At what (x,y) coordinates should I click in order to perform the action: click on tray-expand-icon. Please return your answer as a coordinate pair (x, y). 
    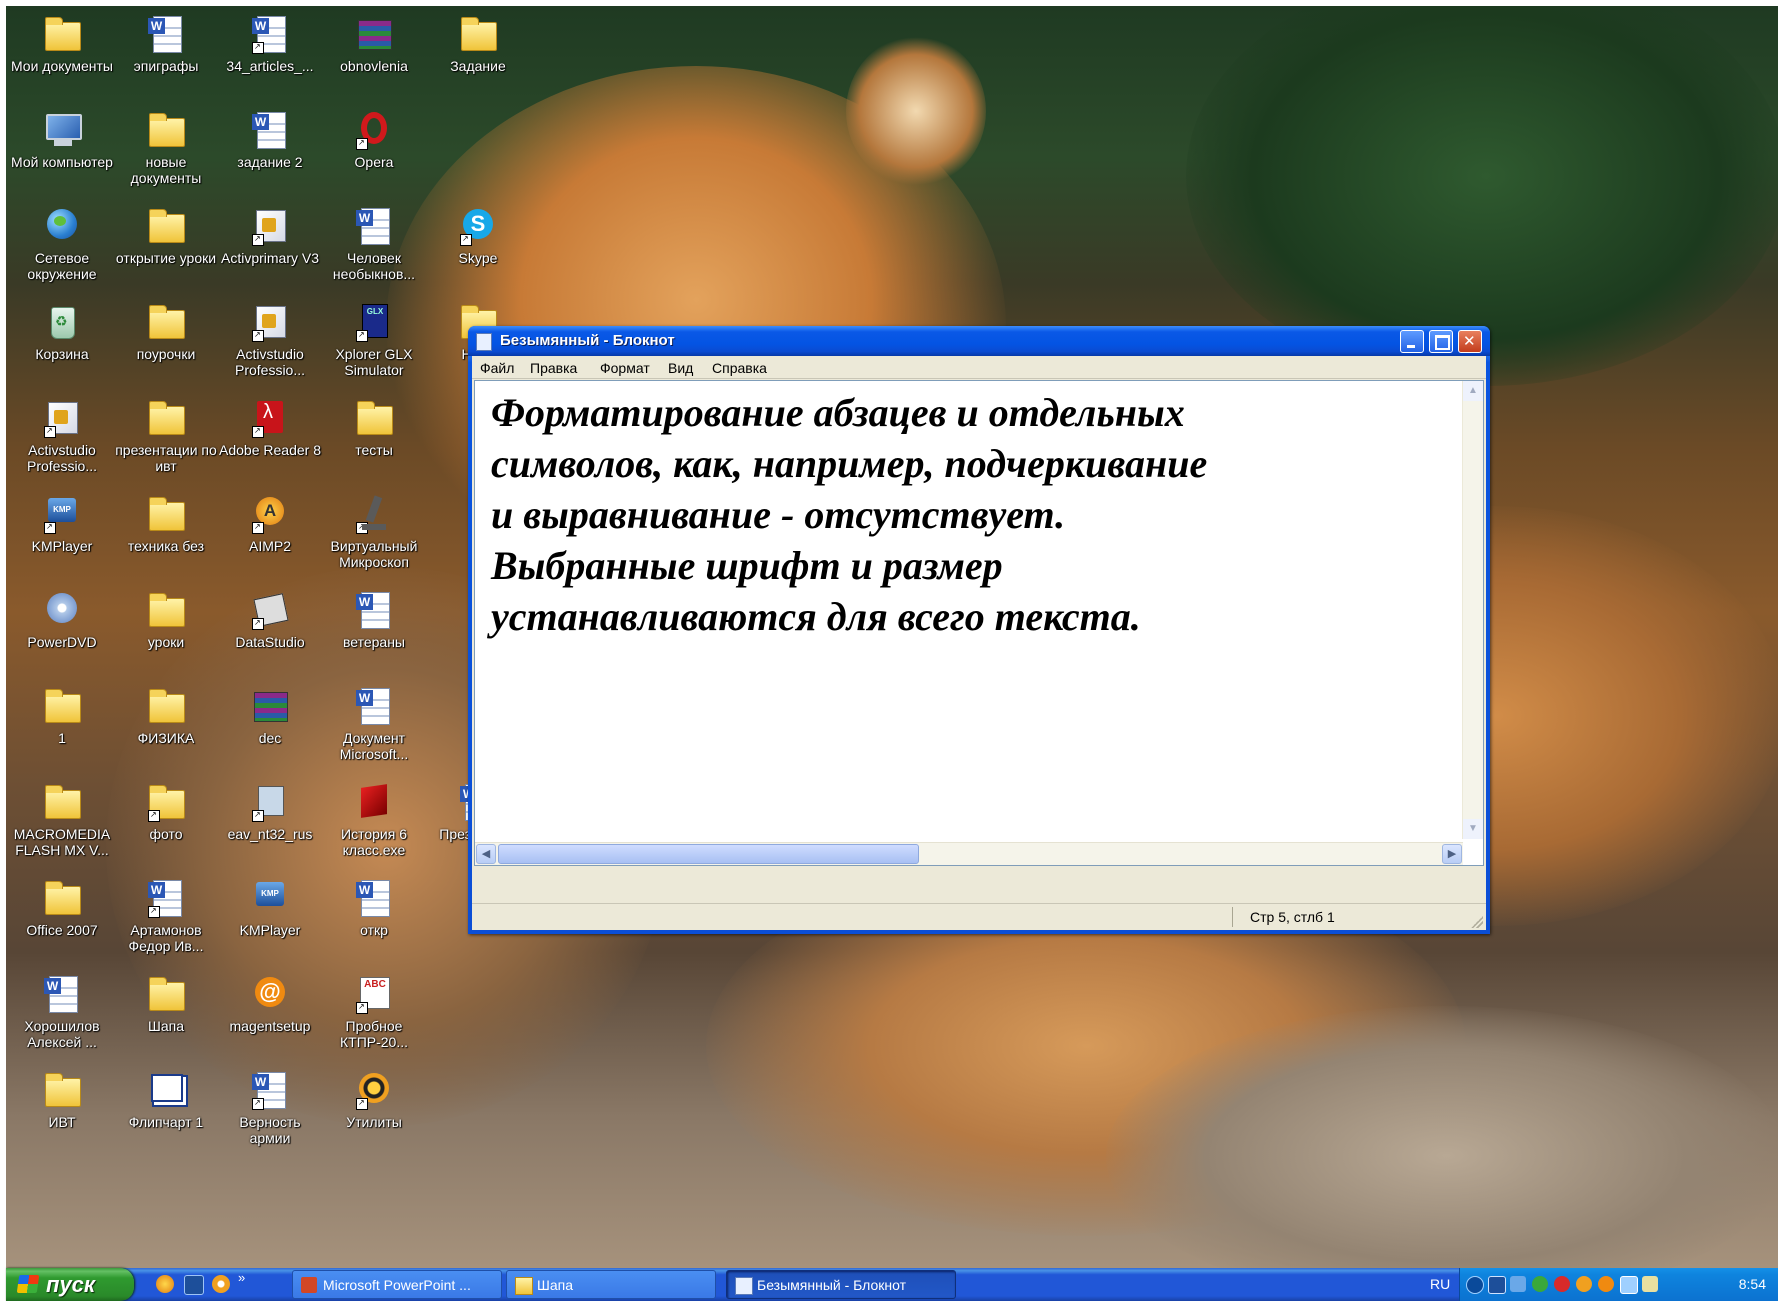
    Looking at the image, I should click on (1475, 1285).